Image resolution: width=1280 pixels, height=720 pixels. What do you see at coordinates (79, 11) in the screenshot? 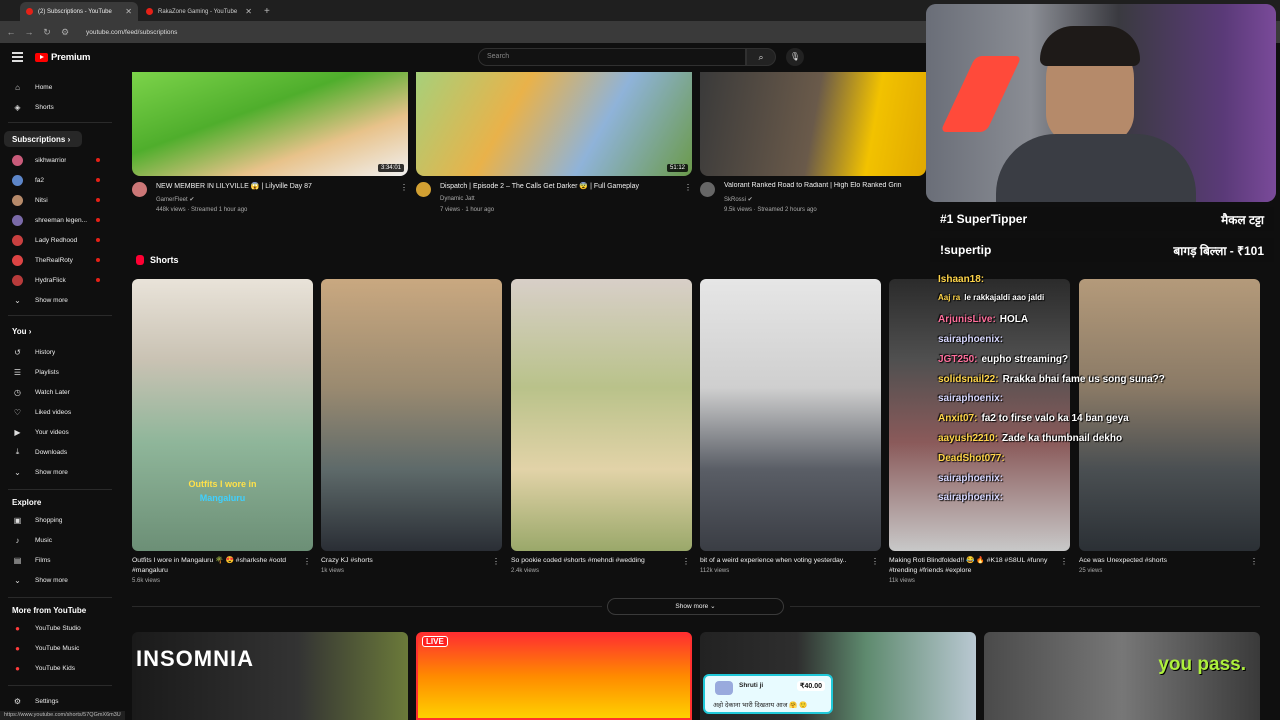
I see `browser-tab-subscriptions: (2) Subscriptions - YouTube ✕` at bounding box center [79, 11].